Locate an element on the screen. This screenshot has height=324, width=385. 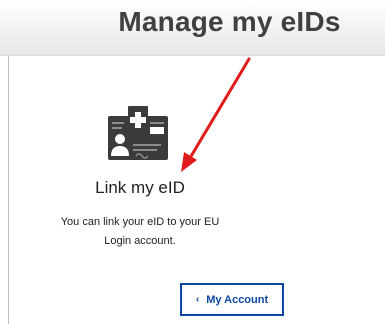
chevron-left-icon: ‹ is located at coordinates (197, 299).